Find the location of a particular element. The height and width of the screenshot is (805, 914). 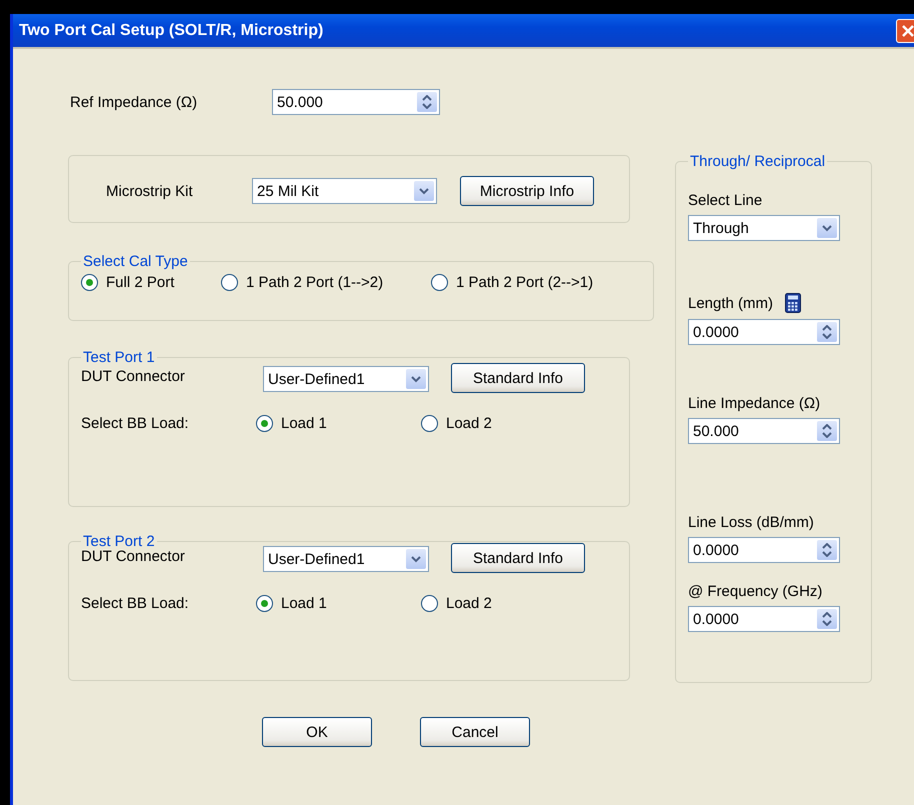

field-label: Microstrip Kit is located at coordinates (150, 191).